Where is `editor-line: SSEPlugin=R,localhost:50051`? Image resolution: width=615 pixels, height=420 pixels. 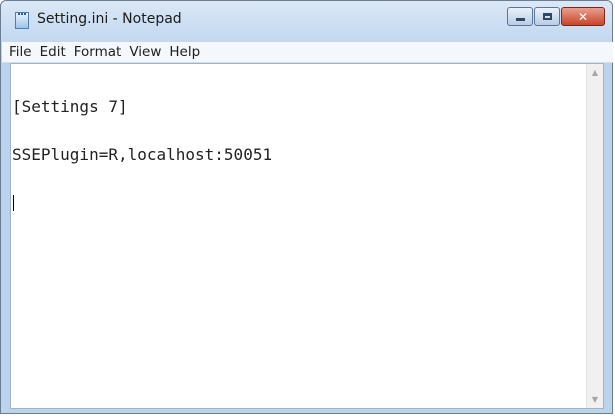 editor-line: SSEPlugin=R,localhost:50051 is located at coordinates (142, 154).